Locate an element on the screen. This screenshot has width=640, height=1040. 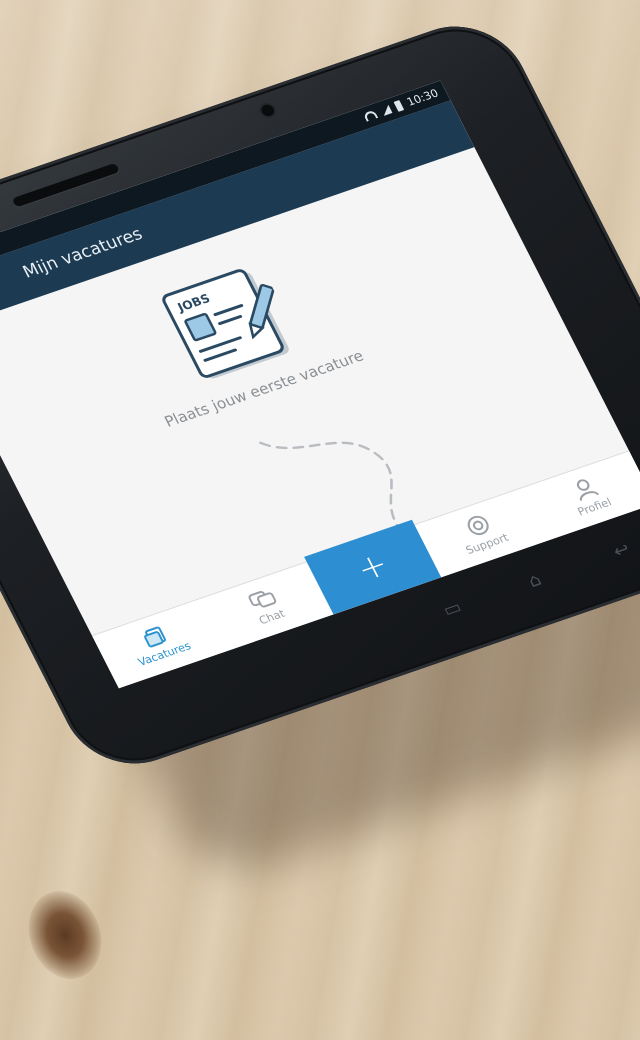
signal-icon is located at coordinates (386, 110).